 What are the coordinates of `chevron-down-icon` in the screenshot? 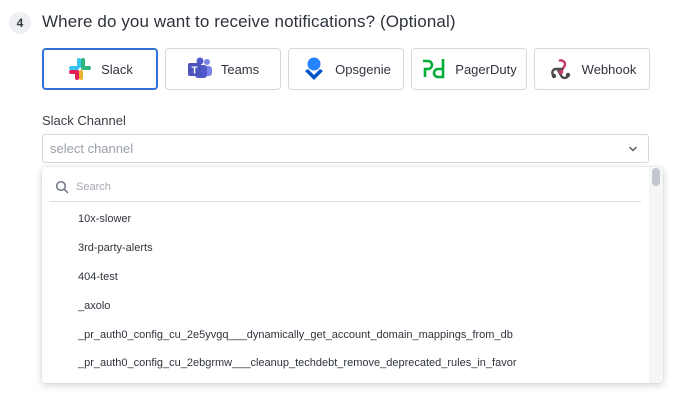 It's located at (633, 149).